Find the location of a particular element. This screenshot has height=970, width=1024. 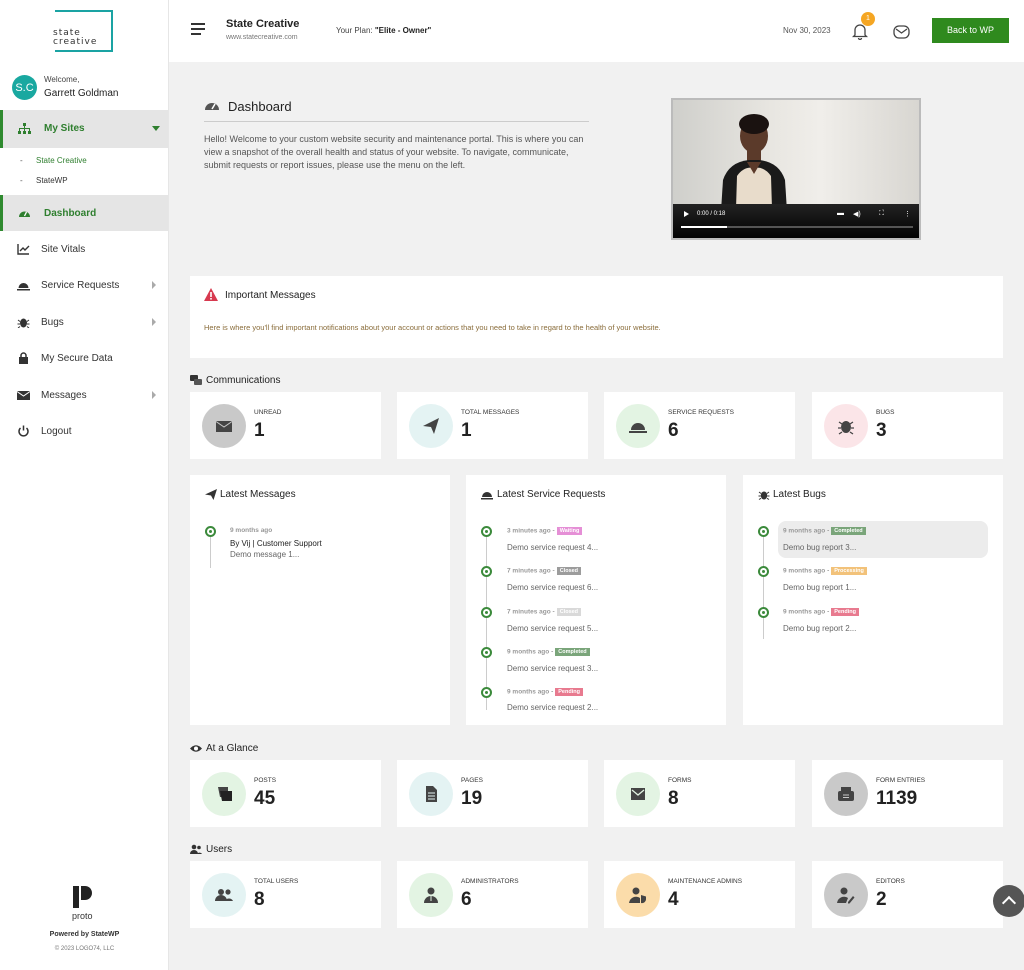

page-title: Dashboard is located at coordinates (260, 106).